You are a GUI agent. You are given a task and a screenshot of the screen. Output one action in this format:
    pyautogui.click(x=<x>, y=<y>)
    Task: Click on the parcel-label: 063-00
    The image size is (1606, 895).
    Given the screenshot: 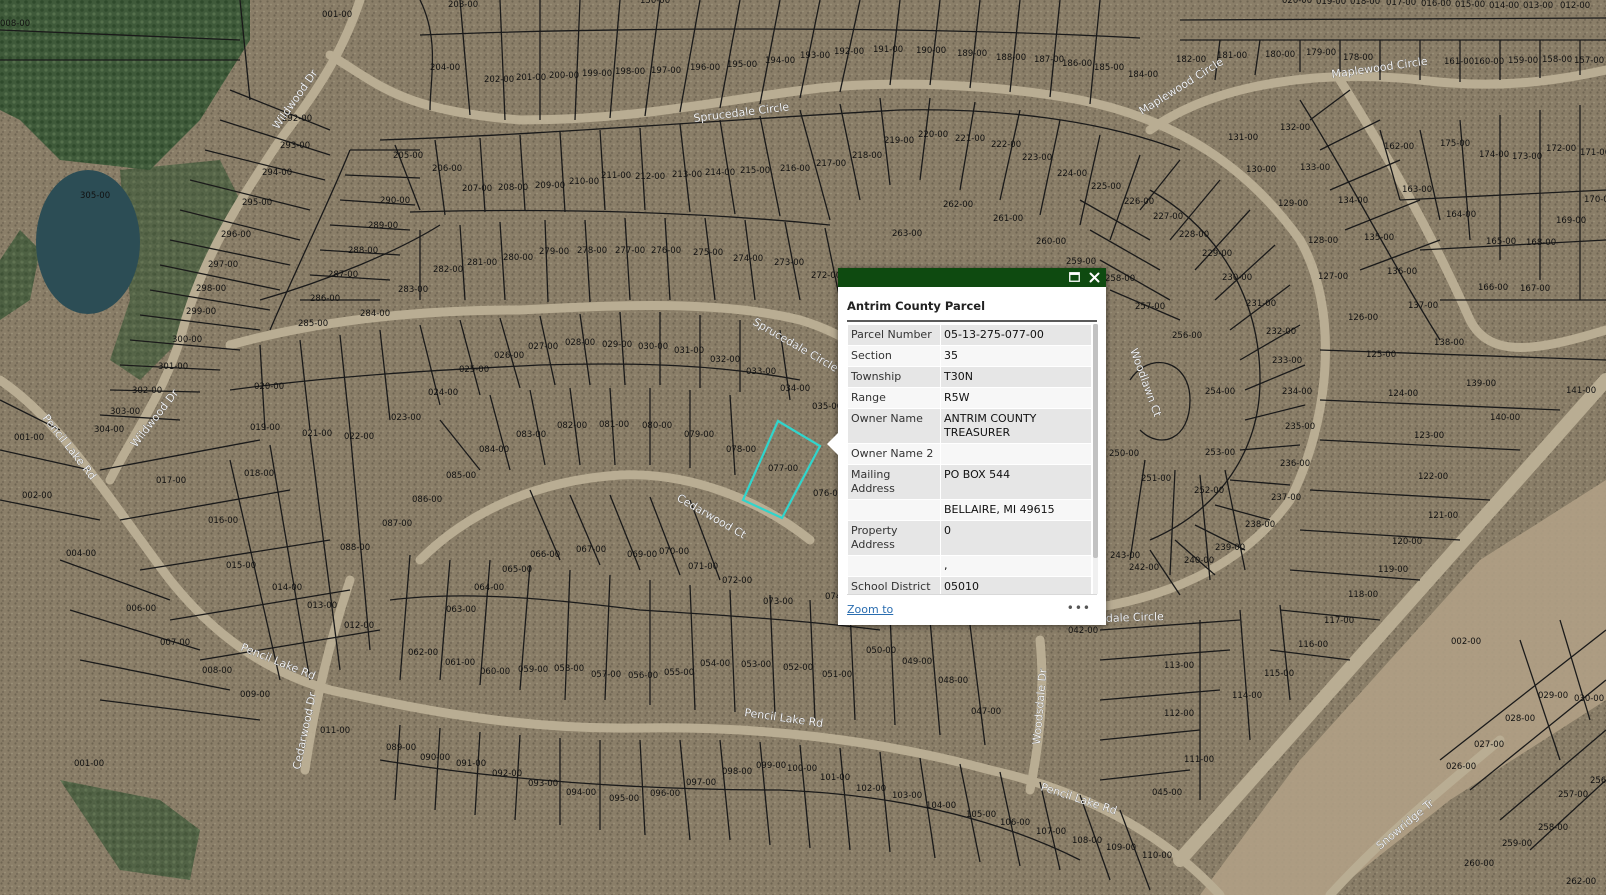 What is the action you would take?
    pyautogui.click(x=461, y=610)
    